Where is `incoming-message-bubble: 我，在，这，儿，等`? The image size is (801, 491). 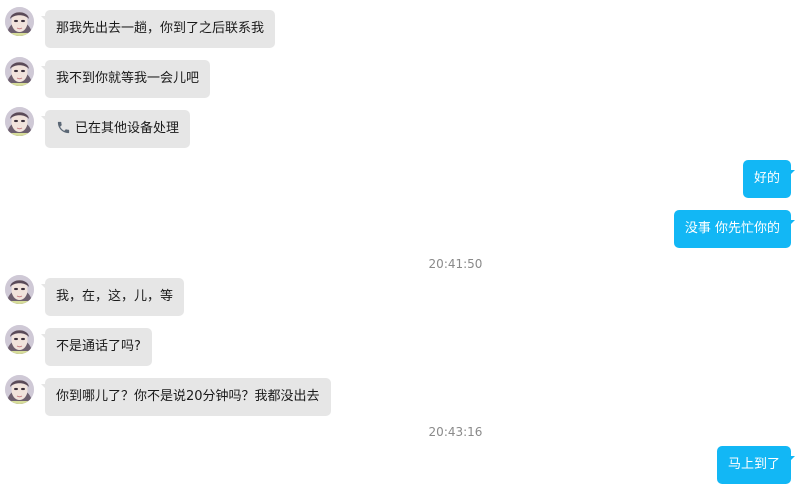 incoming-message-bubble: 我，在，这，儿，等 is located at coordinates (115, 297).